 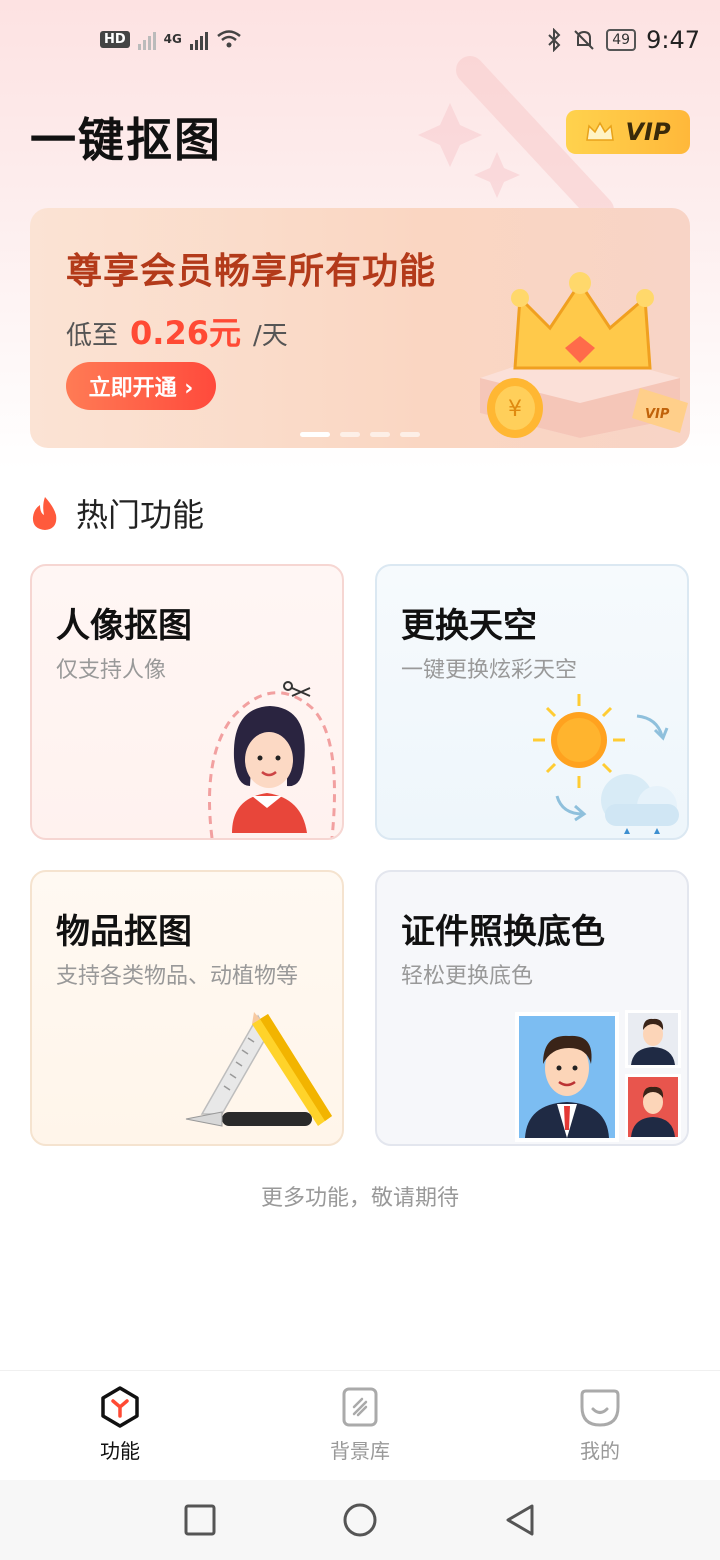 I want to click on card-subtitle: 仅支持人像, so click(x=111, y=670).